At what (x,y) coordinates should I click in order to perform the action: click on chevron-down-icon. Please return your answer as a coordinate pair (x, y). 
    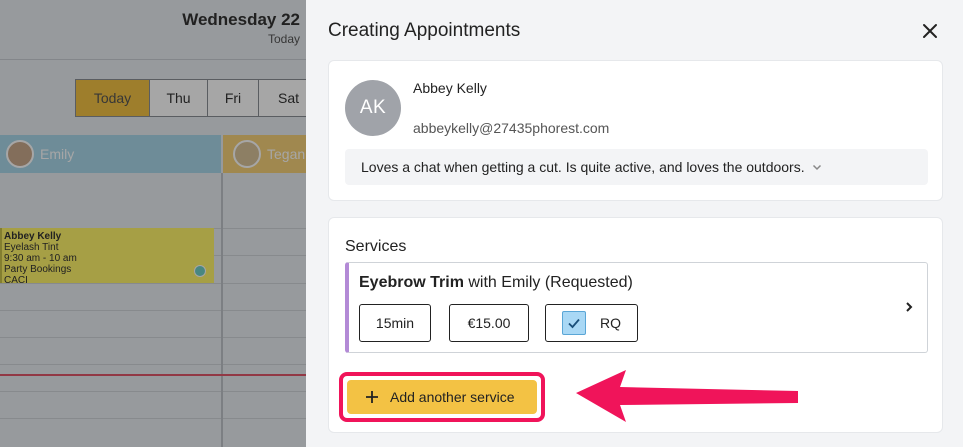
    Looking at the image, I should click on (817, 167).